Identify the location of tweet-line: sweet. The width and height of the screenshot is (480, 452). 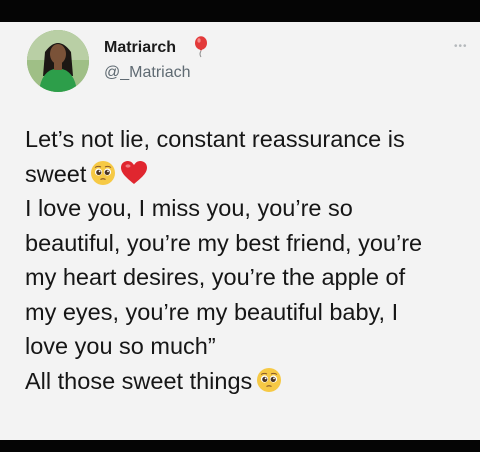
(250, 174).